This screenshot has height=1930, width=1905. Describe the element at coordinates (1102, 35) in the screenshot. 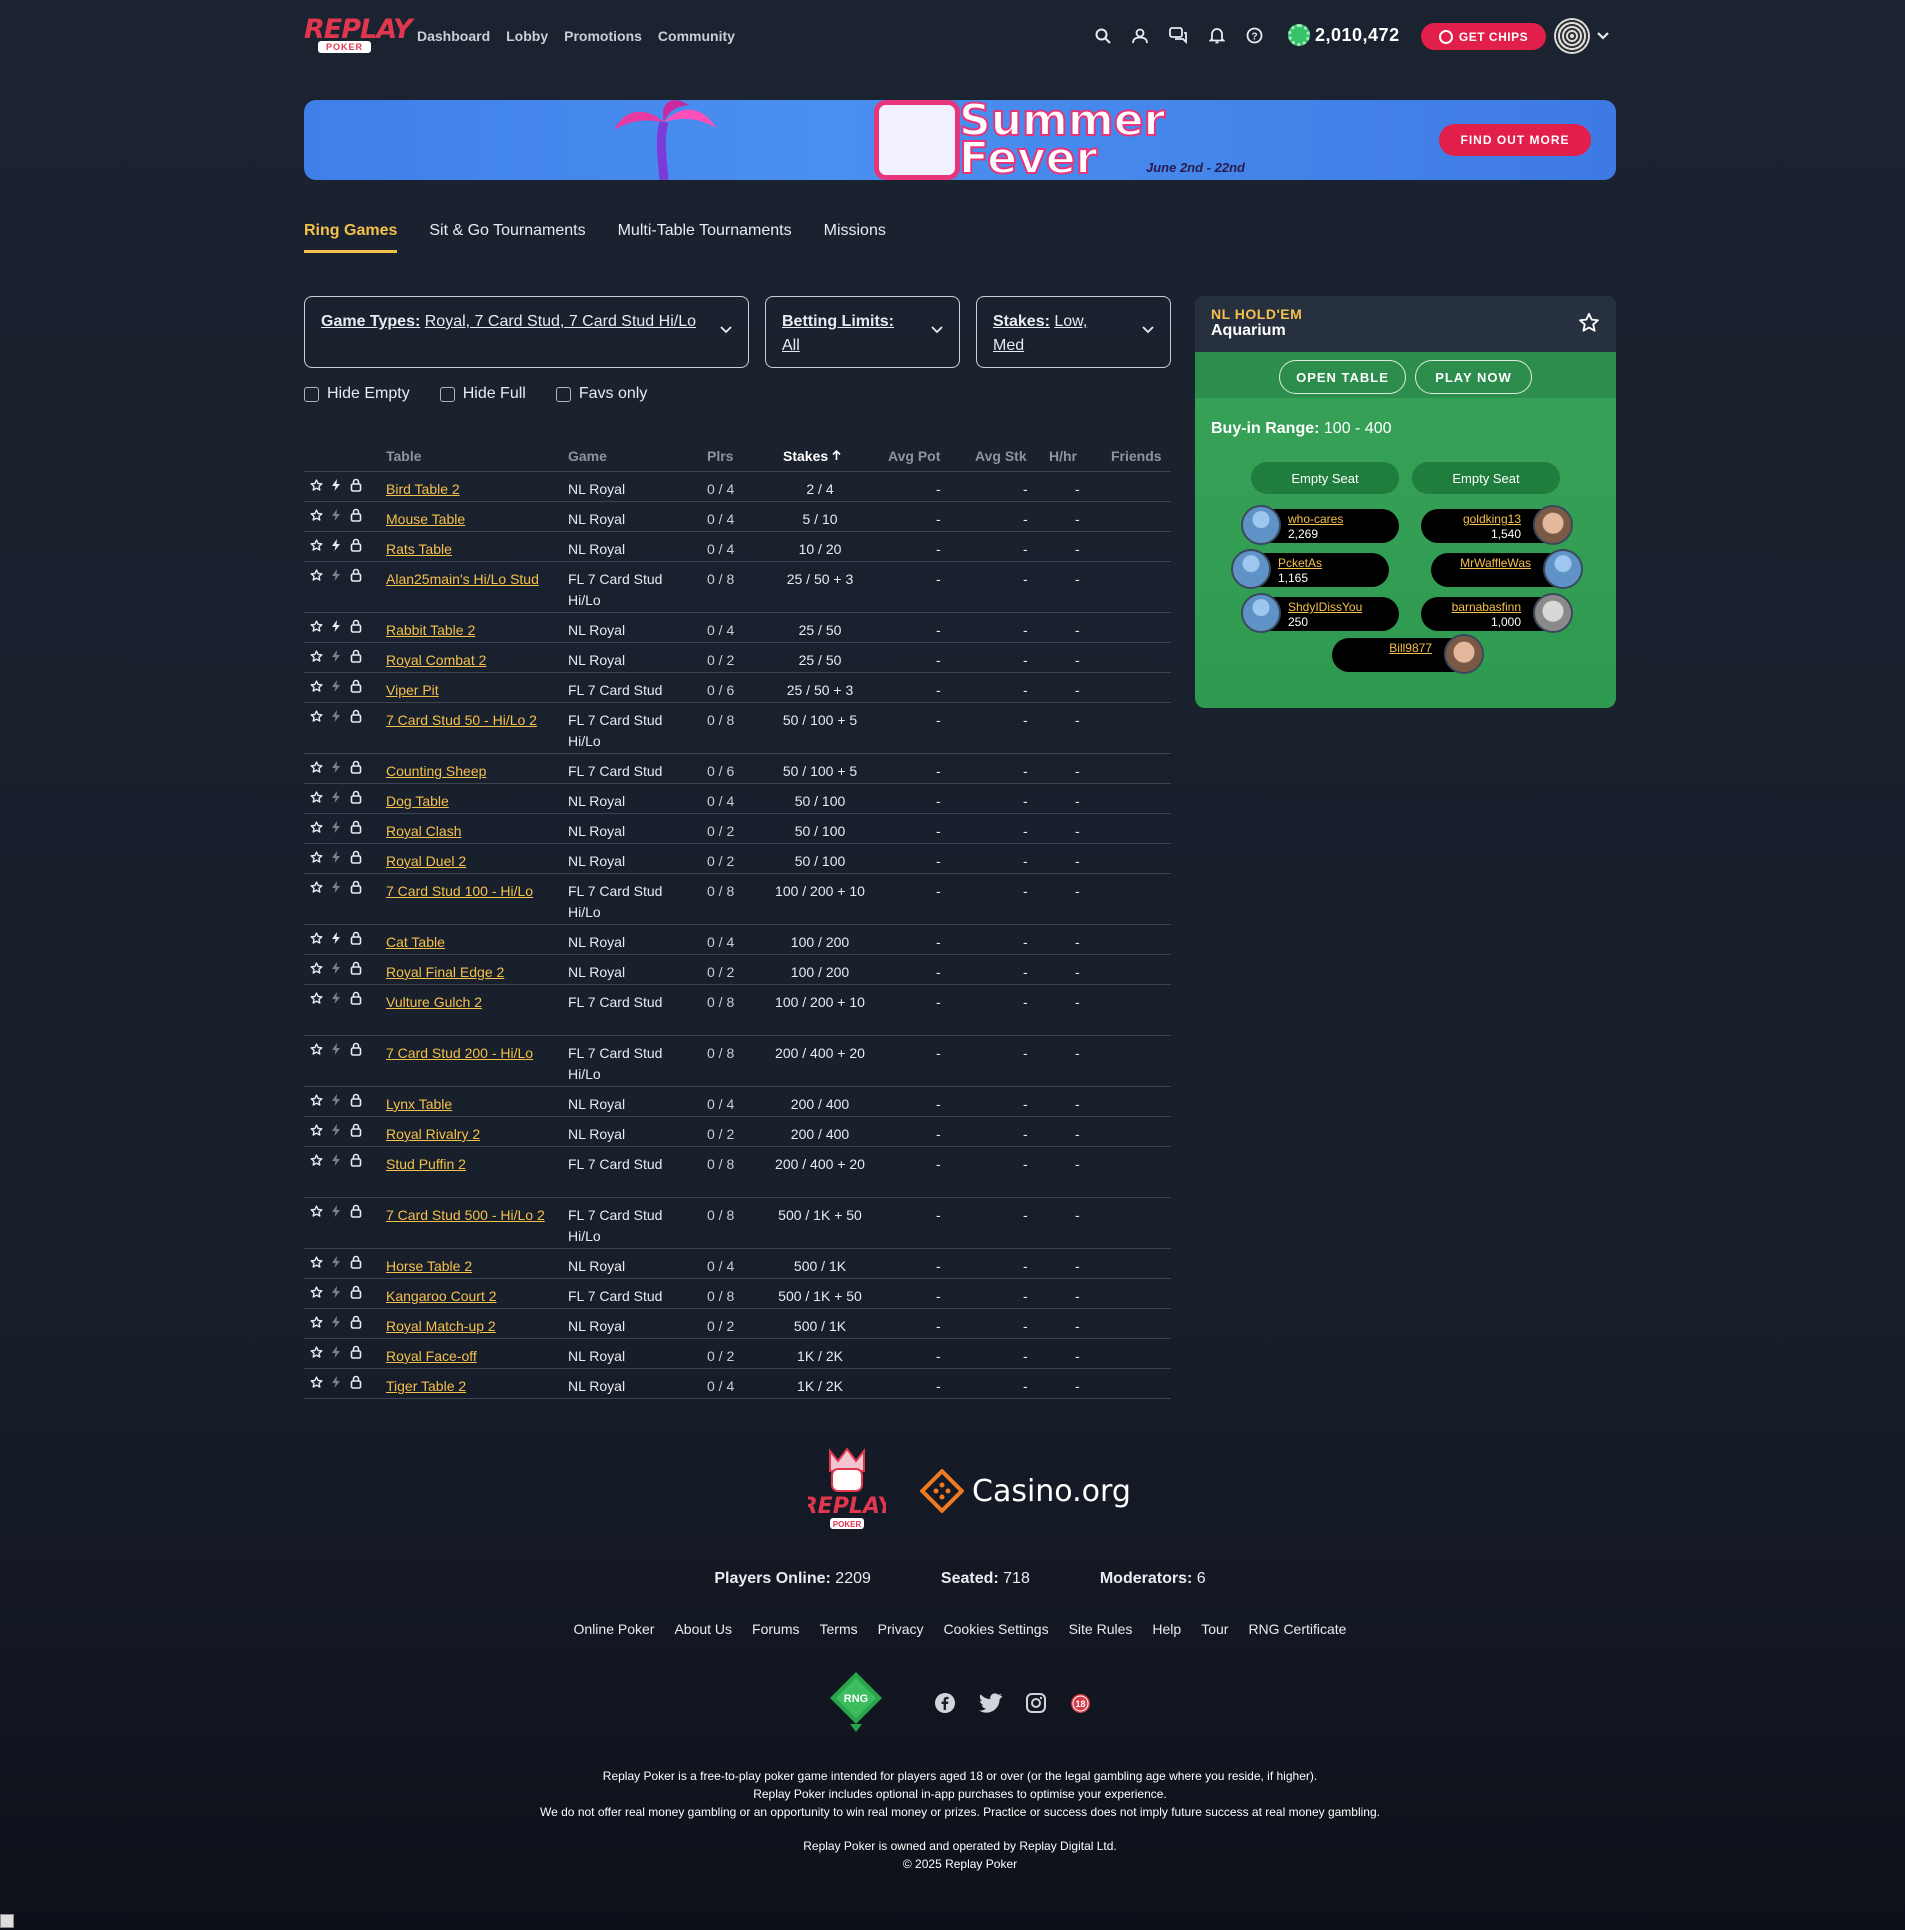

I see `search-icon` at that location.